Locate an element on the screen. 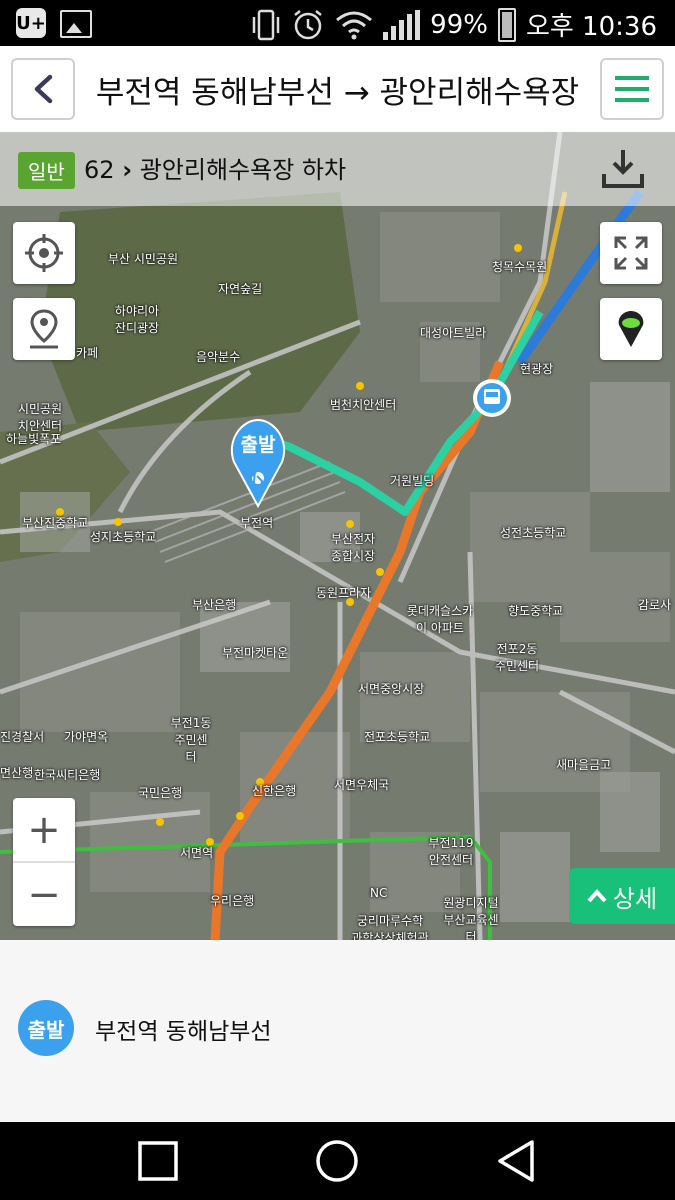 The width and height of the screenshot is (675, 1200). map-label: 서면역 is located at coordinates (197, 853).